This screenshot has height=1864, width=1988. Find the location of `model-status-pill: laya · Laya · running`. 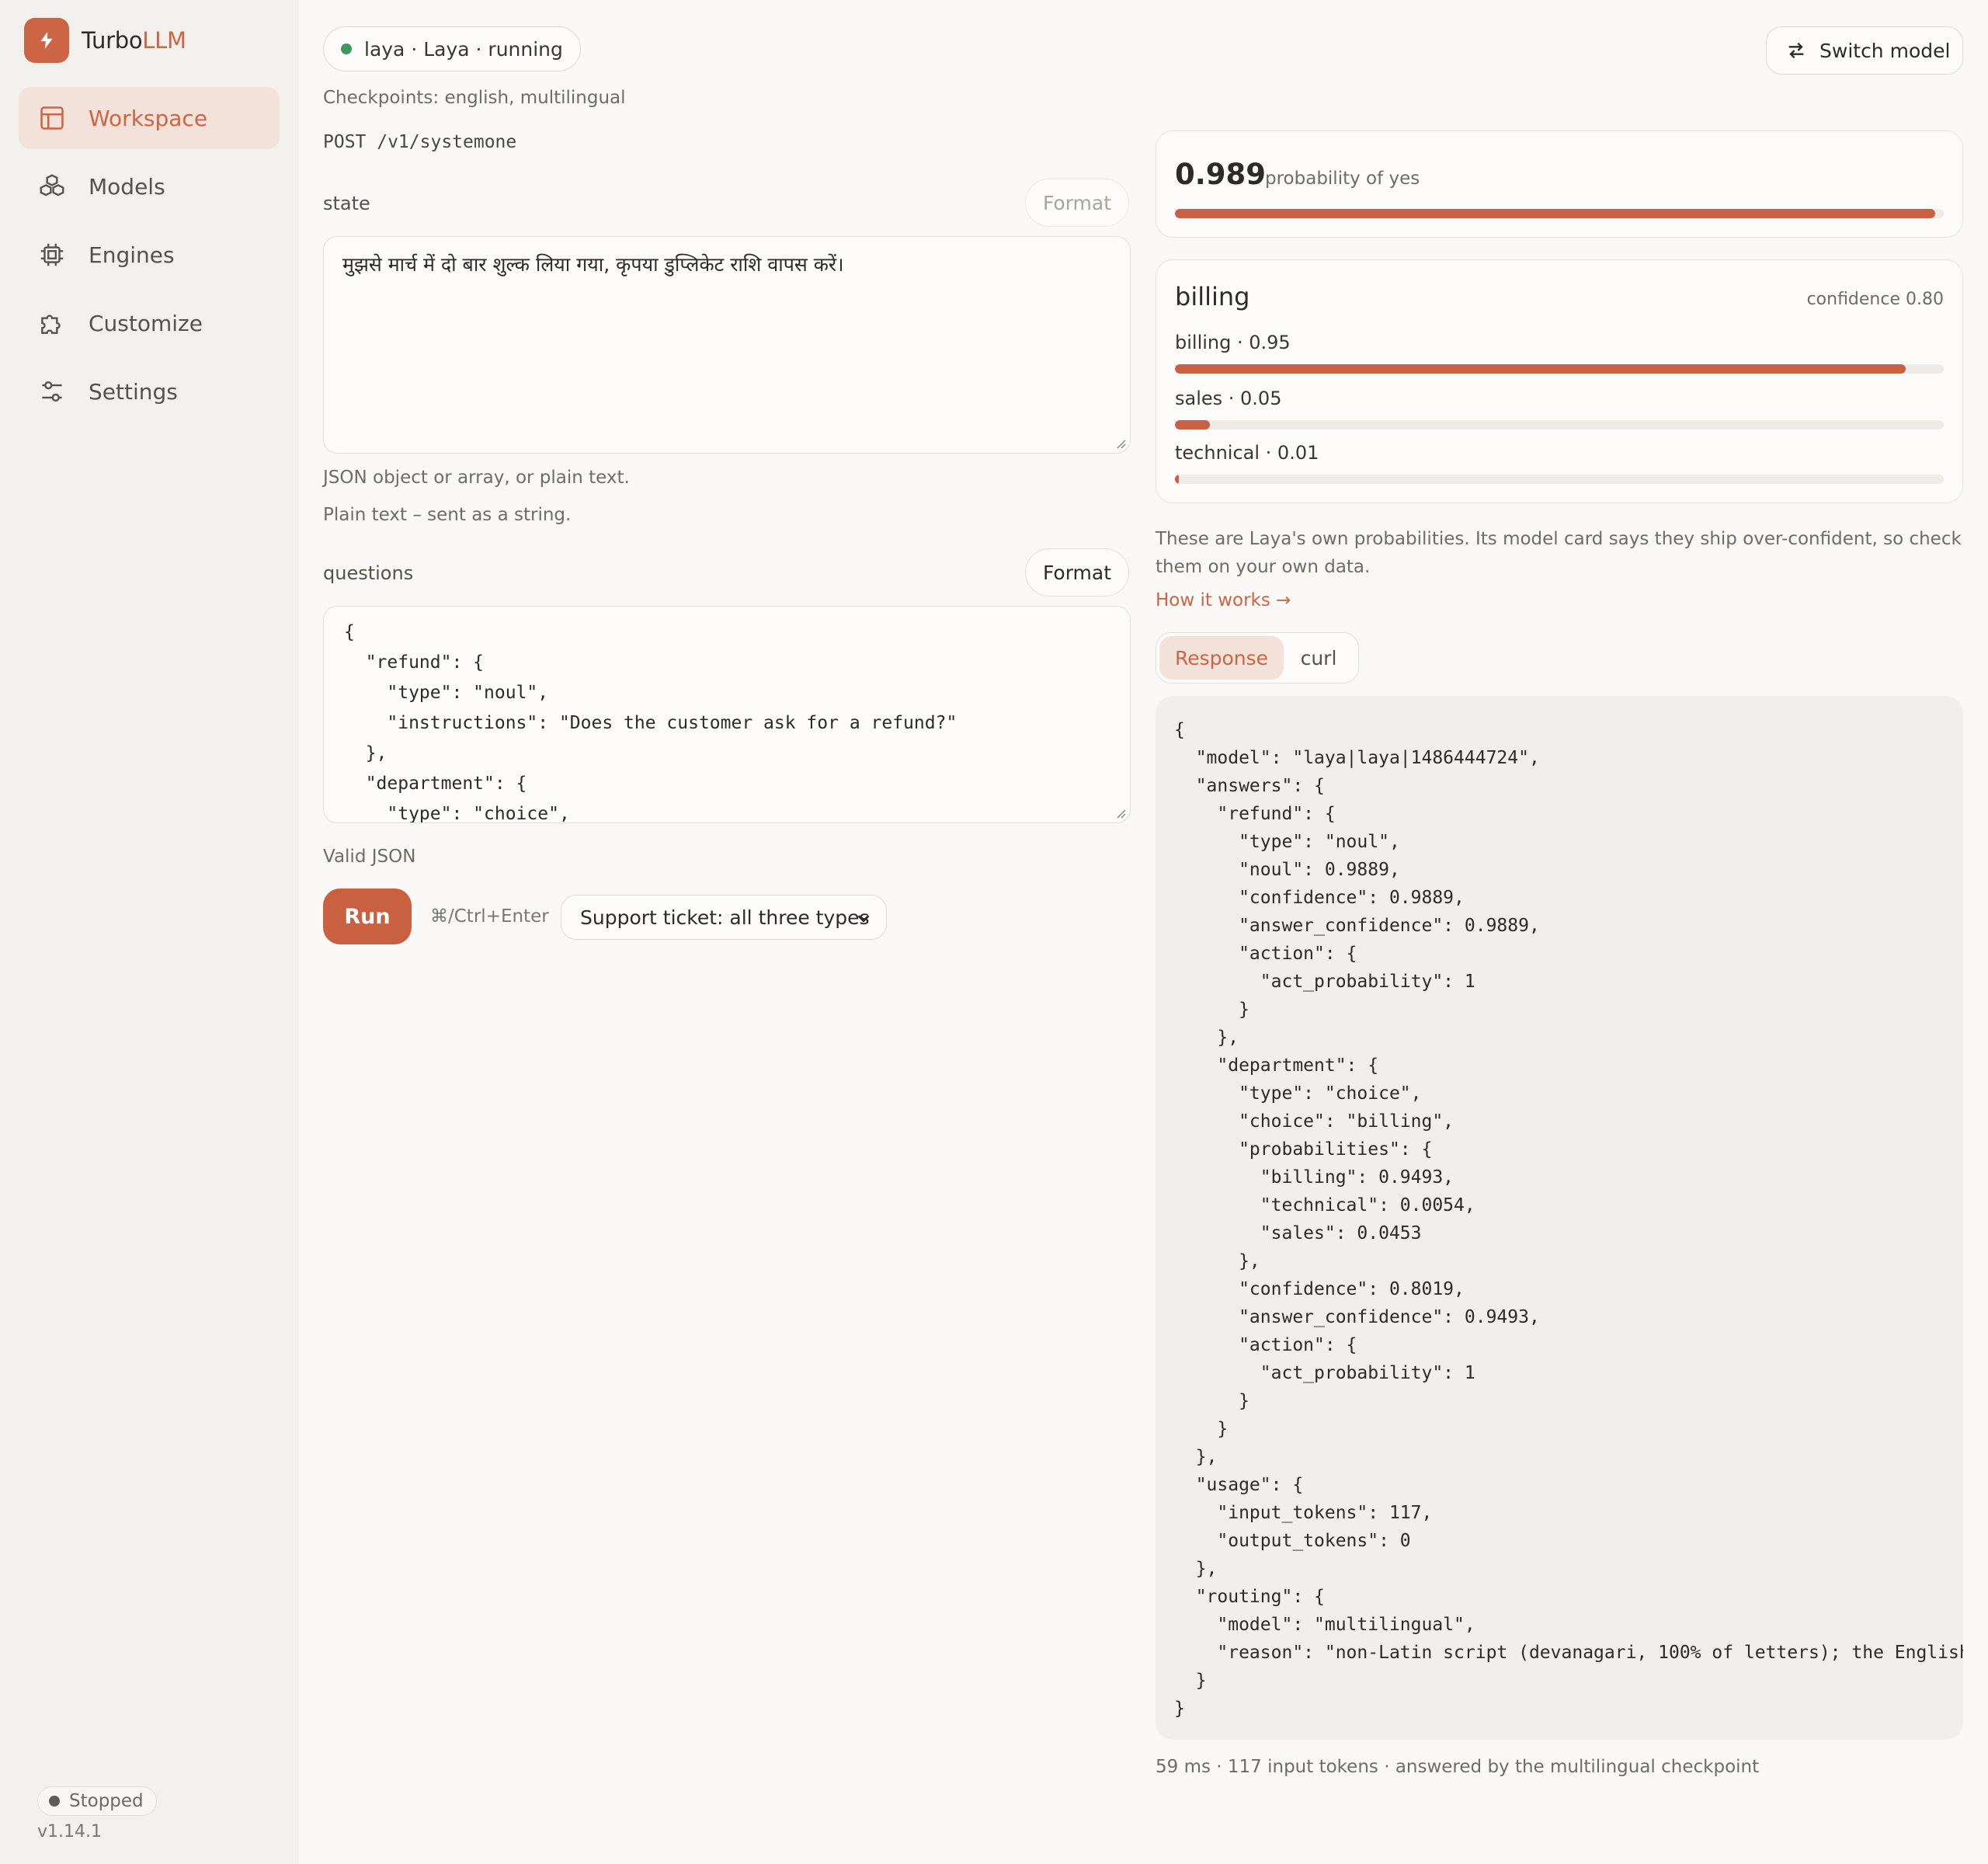

model-status-pill: laya · Laya · running is located at coordinates (452, 48).